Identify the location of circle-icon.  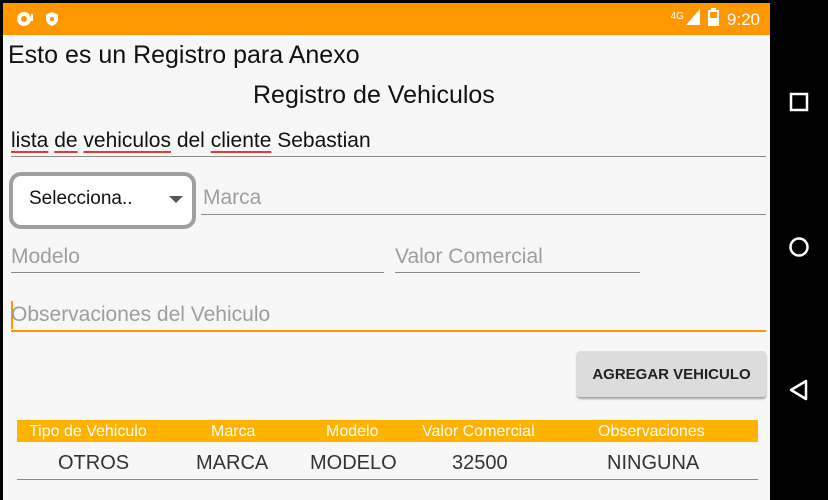
(799, 247).